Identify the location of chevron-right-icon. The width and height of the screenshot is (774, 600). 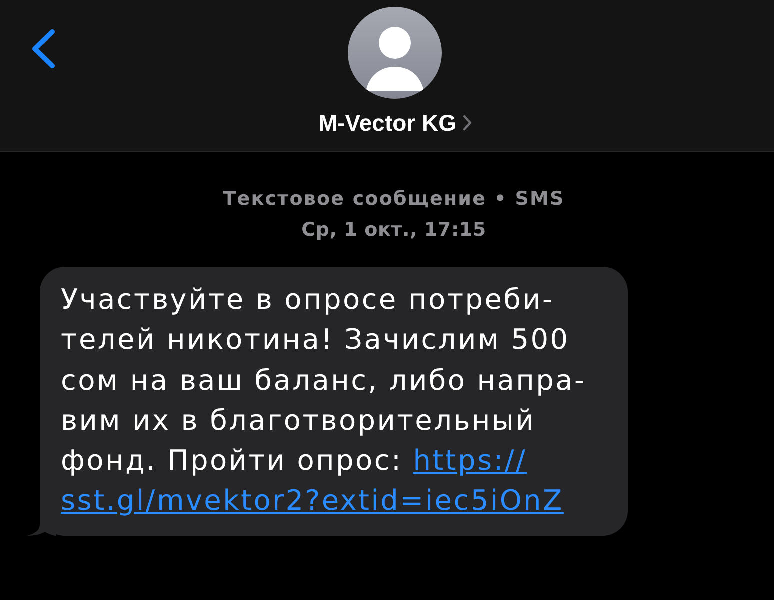
(467, 123).